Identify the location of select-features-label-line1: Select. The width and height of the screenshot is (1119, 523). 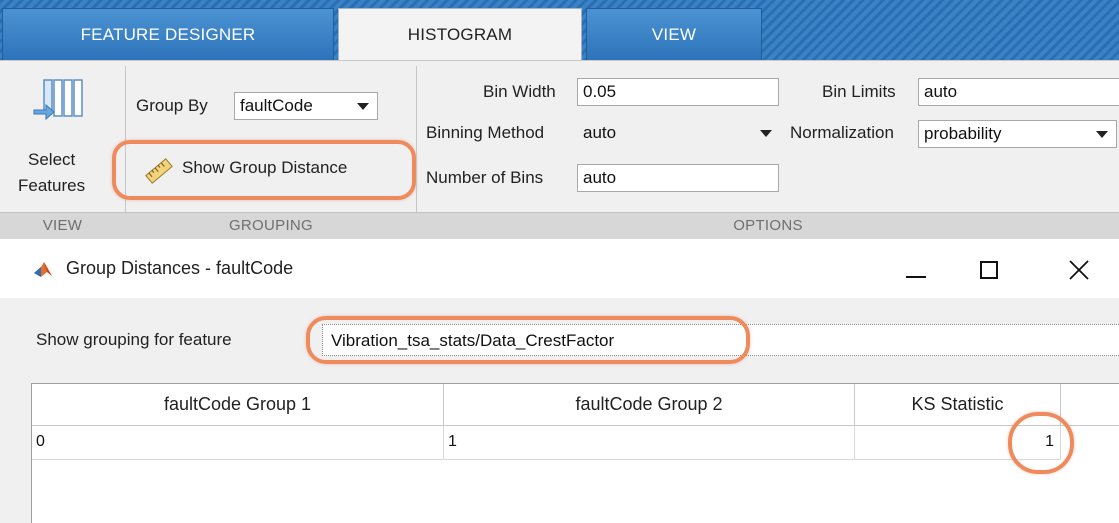
(52, 159).